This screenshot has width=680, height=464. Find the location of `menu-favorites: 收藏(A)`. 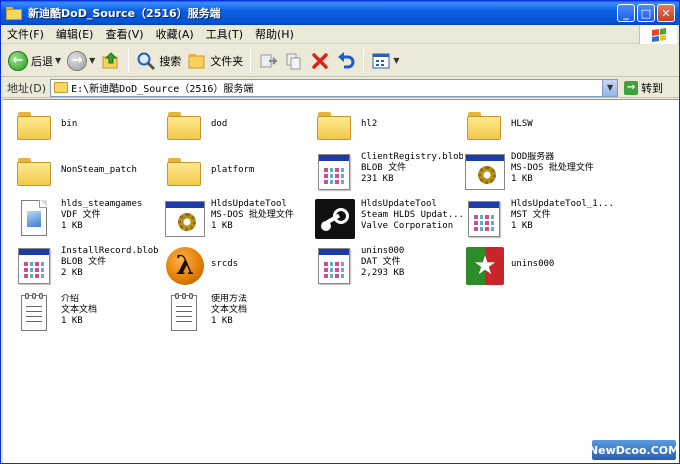

menu-favorites: 收藏(A) is located at coordinates (175, 34).